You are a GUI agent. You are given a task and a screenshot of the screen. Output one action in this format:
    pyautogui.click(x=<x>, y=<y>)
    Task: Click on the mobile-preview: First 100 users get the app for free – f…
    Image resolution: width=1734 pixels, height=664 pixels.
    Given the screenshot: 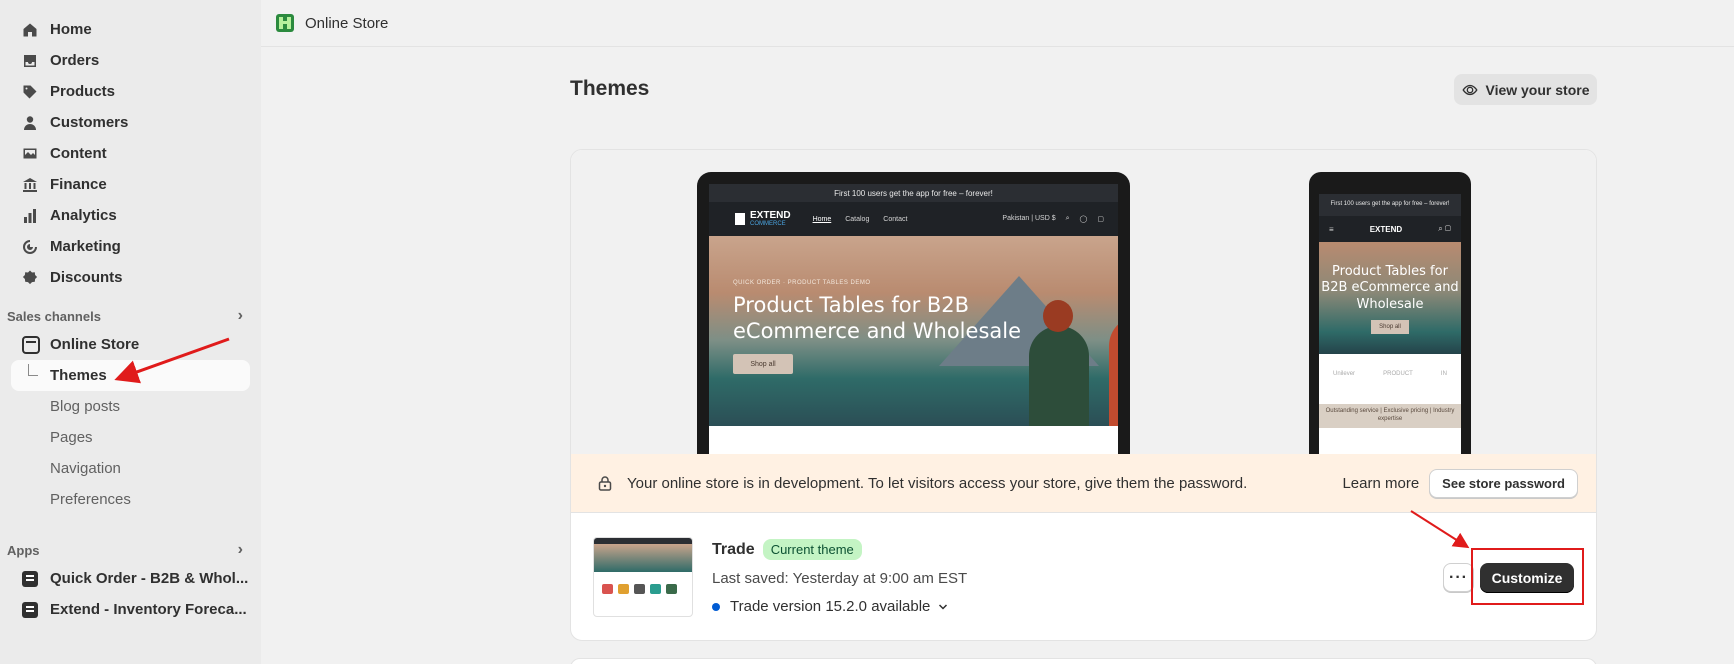 What is the action you would take?
    pyautogui.click(x=1390, y=317)
    